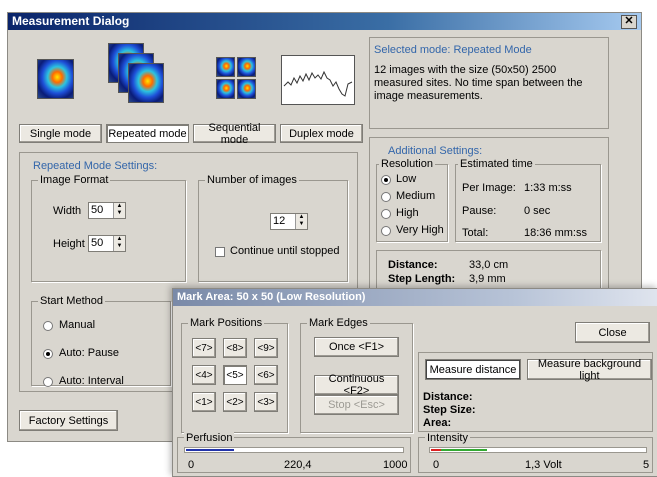 The height and width of the screenshot is (477, 657). I want to click on measure-background-light-button: Measure background light, so click(589, 370).